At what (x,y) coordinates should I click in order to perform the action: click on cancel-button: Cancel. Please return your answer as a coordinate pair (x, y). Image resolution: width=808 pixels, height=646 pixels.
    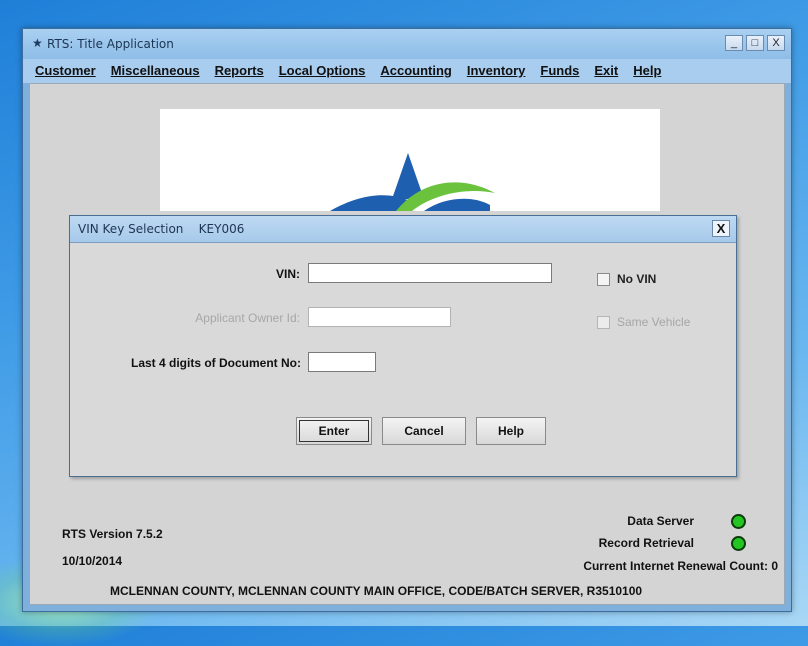
    Looking at the image, I should click on (424, 431).